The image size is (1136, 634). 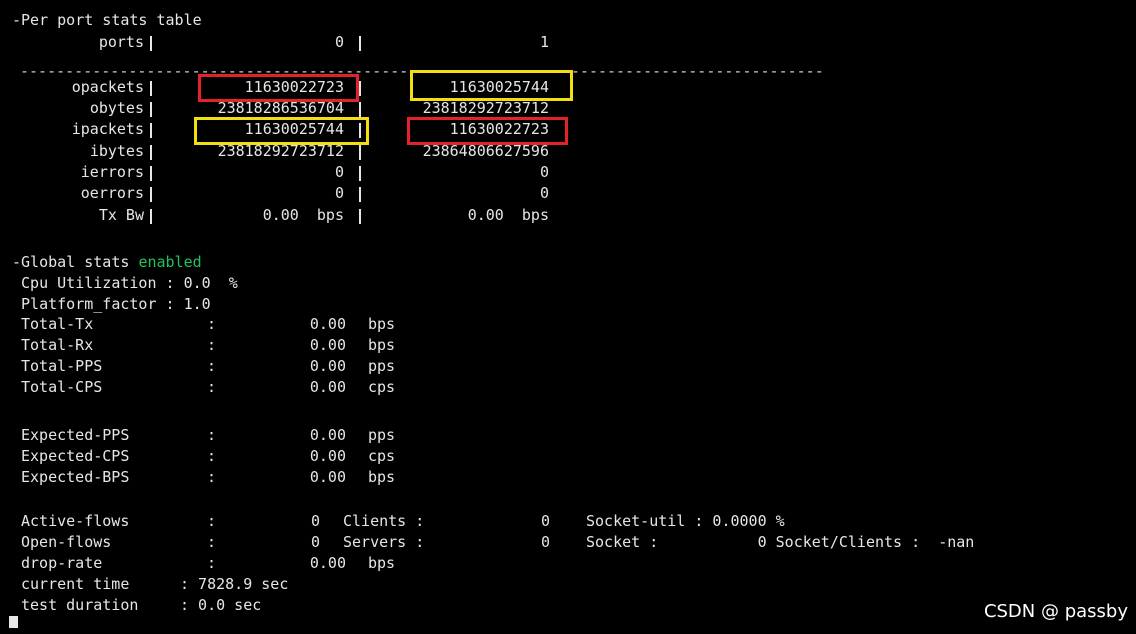 I want to click on row-label: ierrors, so click(x=112, y=172).